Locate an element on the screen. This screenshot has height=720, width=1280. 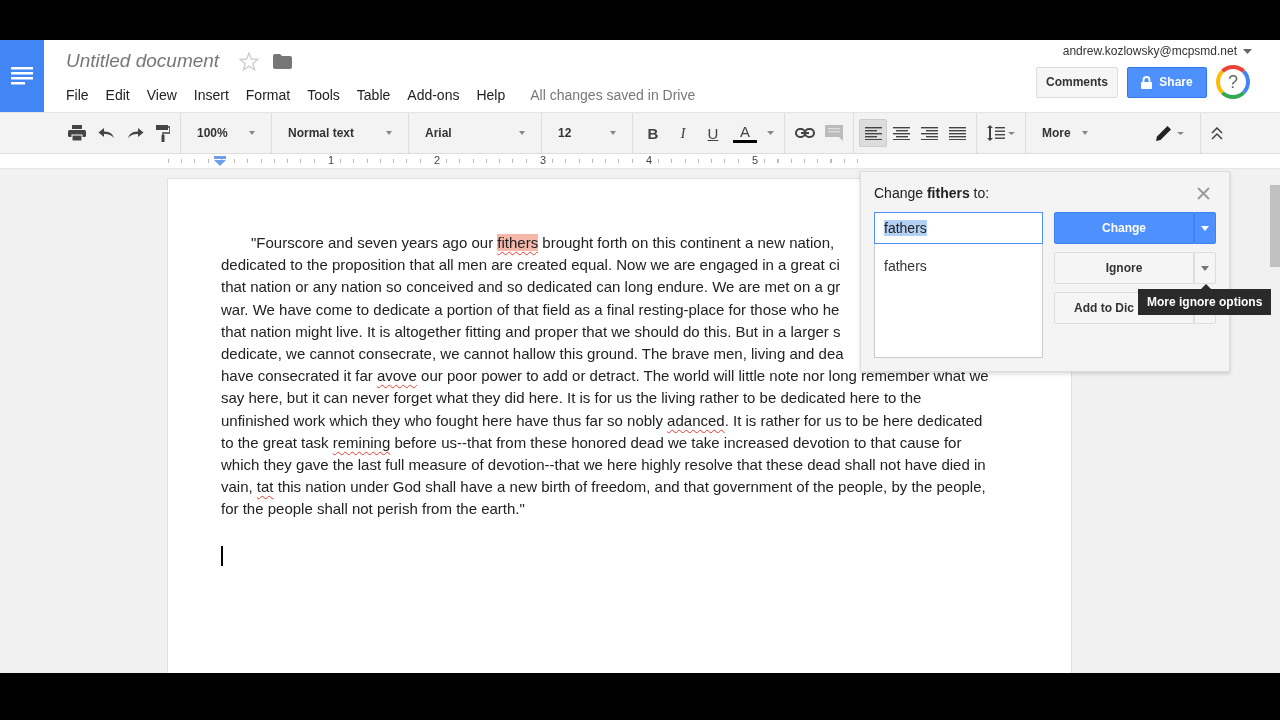
document-text-line: war. We have come to dedicate a portion of that field as a final resting-place for those who he is located at coordinates (530, 309).